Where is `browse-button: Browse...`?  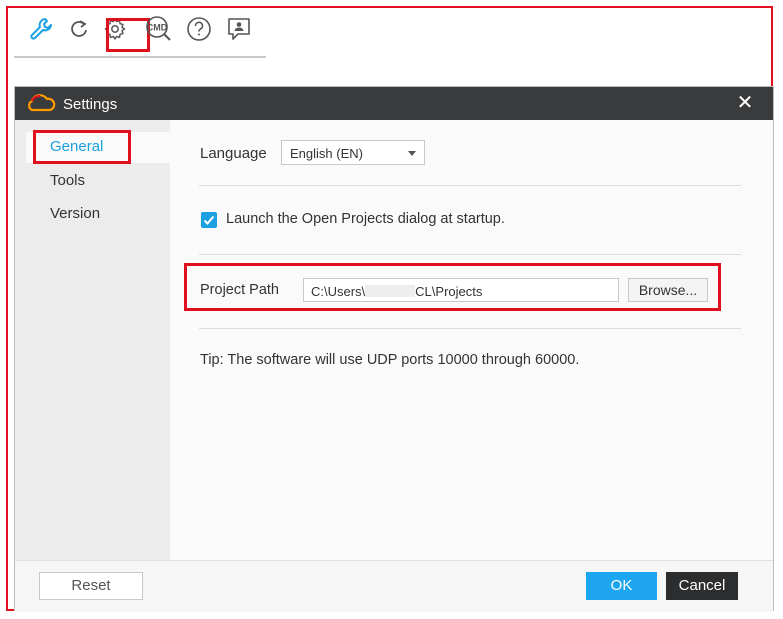 browse-button: Browse... is located at coordinates (668, 290).